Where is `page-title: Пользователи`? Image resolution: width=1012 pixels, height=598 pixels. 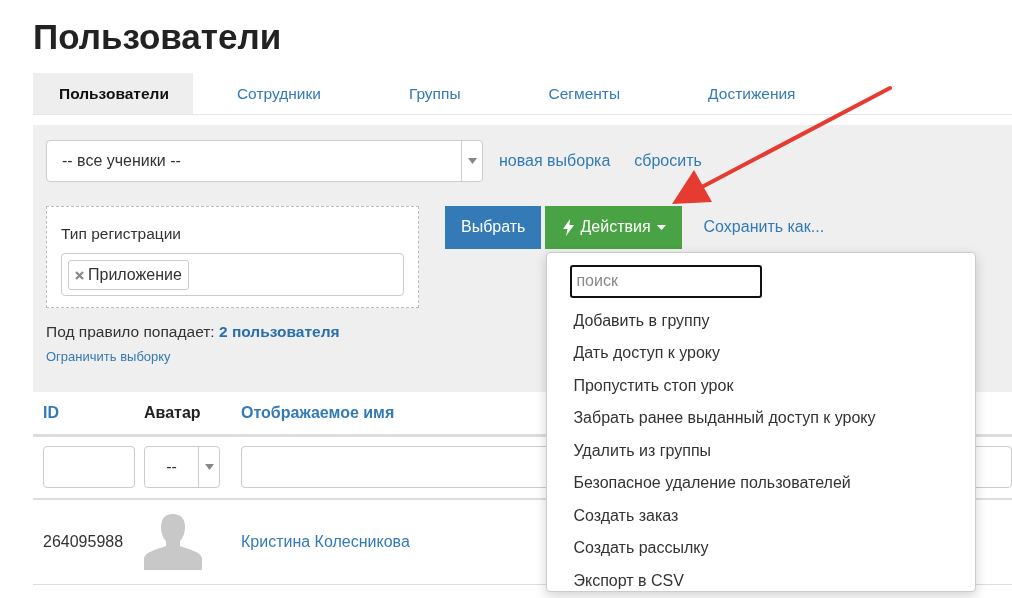
page-title: Пользователи is located at coordinates (158, 37).